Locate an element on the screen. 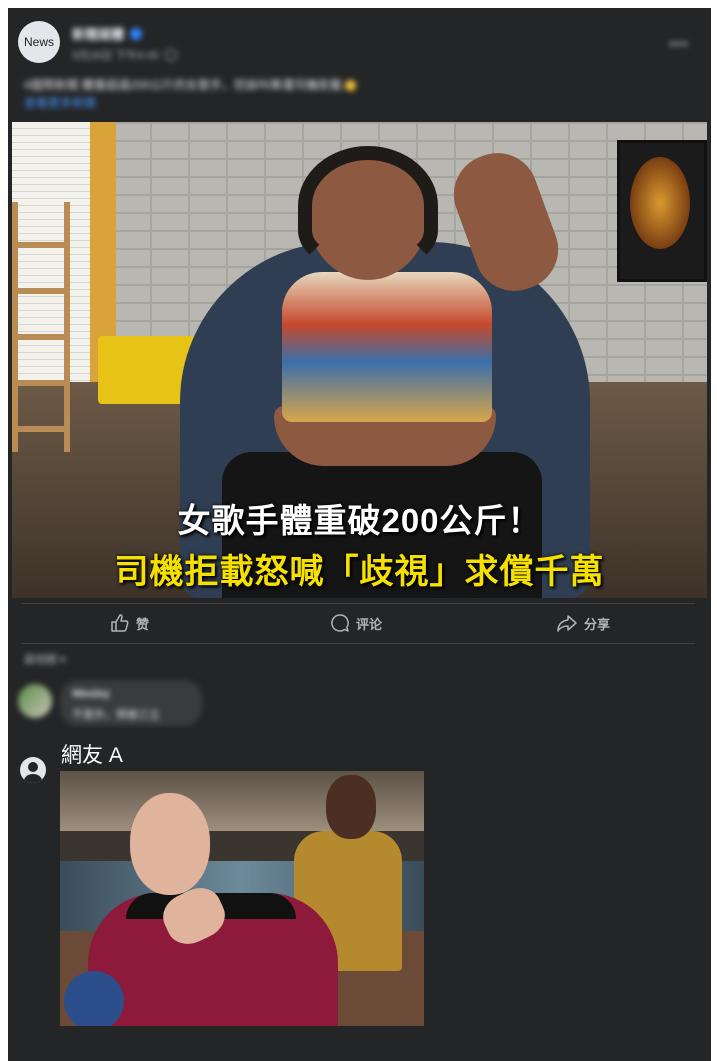 This screenshot has height=1061, width=717. globe-icon is located at coordinates (170, 55).